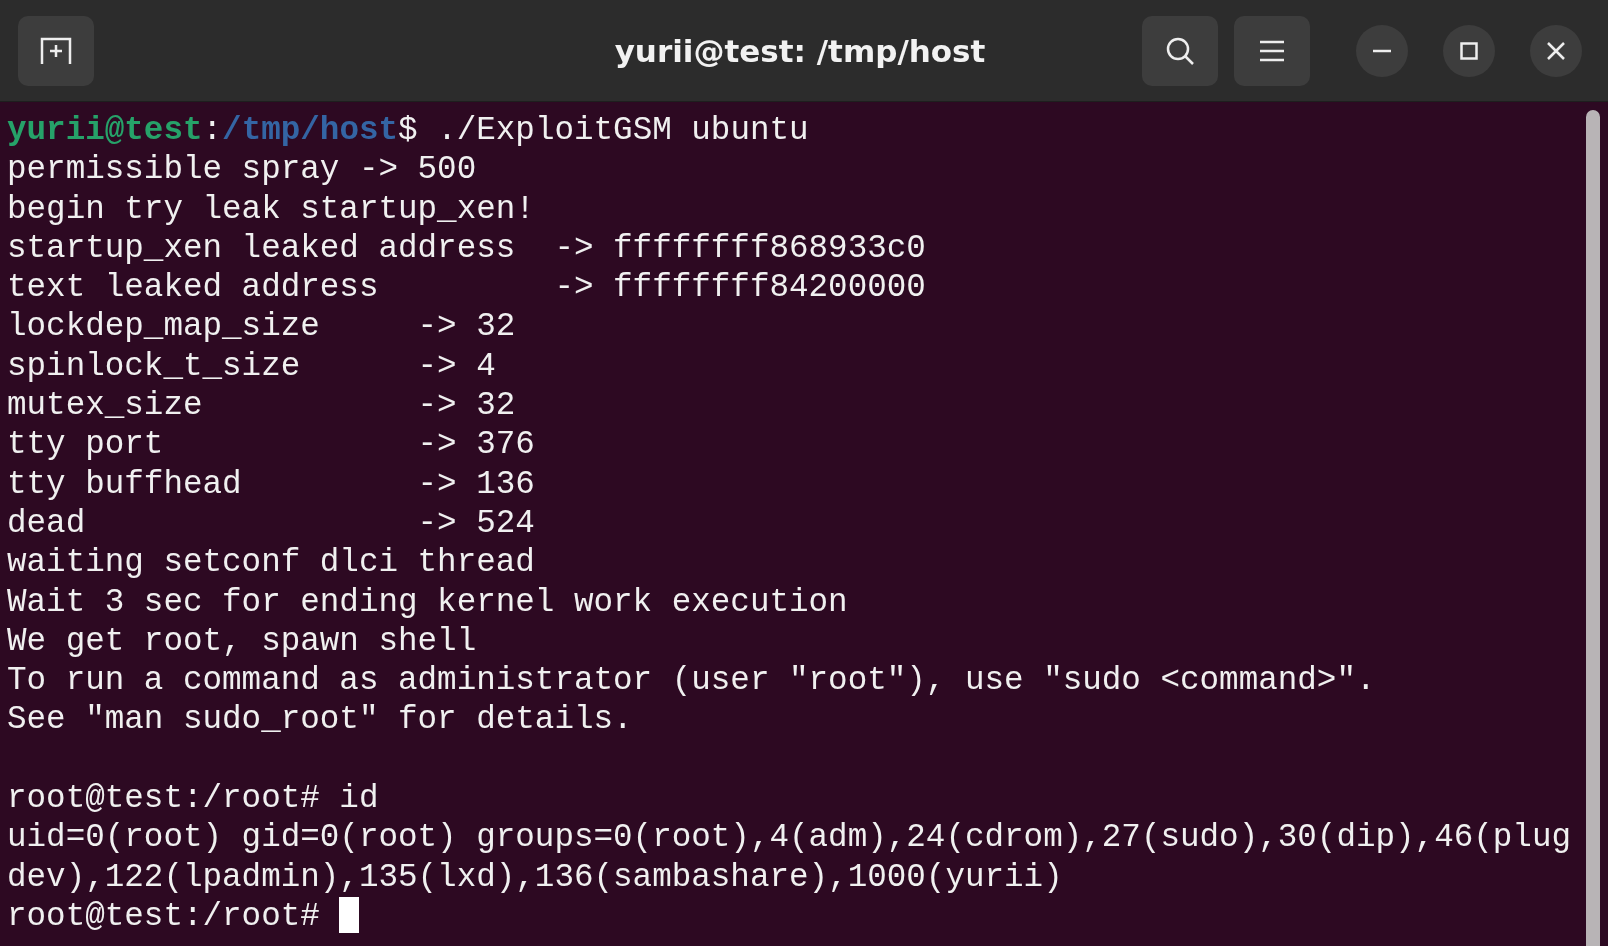 Image resolution: width=1608 pixels, height=946 pixels. What do you see at coordinates (271, 563) in the screenshot?
I see `terminal-line: waiting setconf dlci thread` at bounding box center [271, 563].